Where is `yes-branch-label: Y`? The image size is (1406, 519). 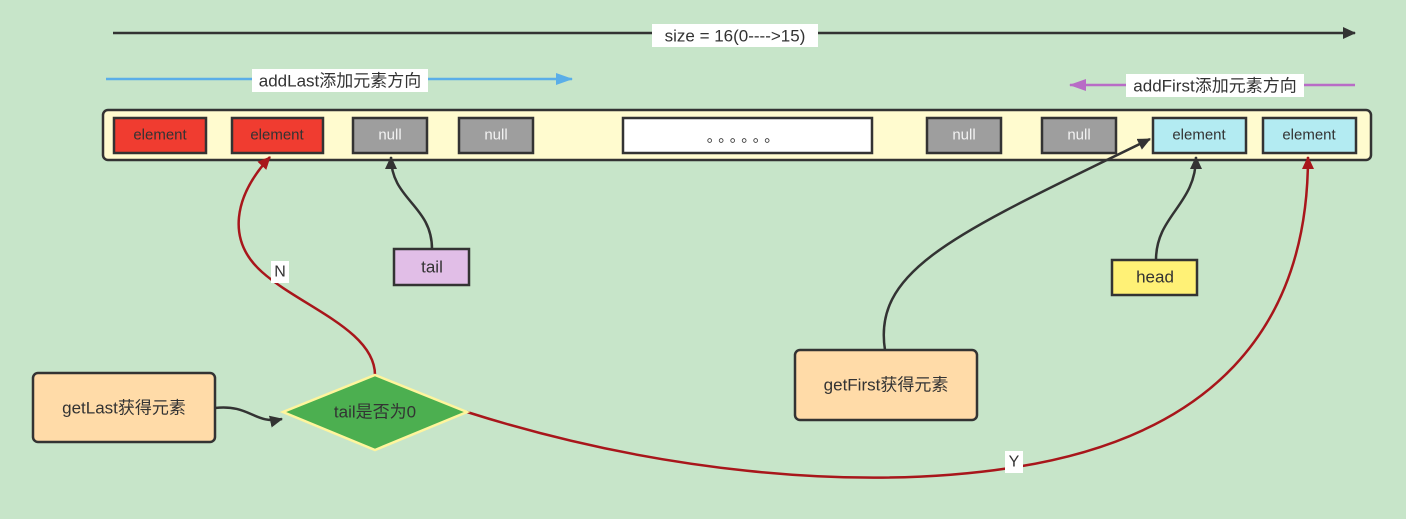 yes-branch-label: Y is located at coordinates (1014, 462).